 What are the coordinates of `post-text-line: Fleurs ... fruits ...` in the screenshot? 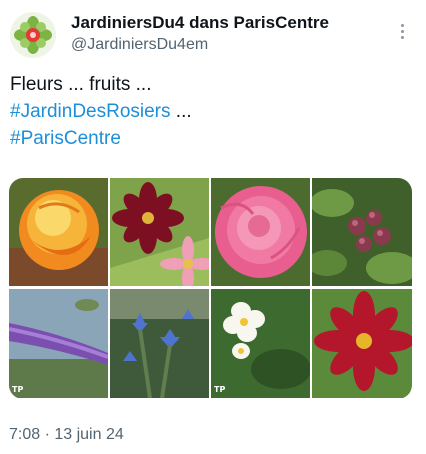 It's located at (81, 84).